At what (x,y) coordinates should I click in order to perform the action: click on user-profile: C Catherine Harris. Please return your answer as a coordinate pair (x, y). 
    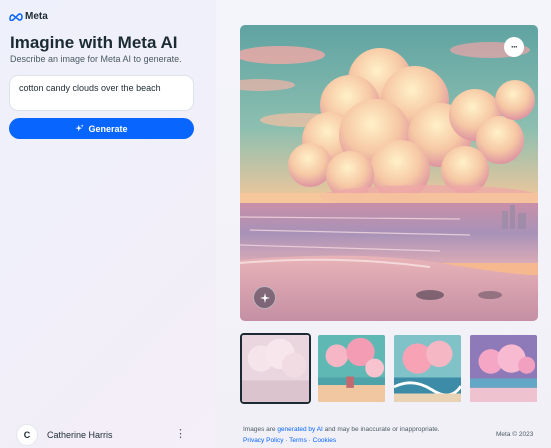
    Looking at the image, I should click on (64, 435).